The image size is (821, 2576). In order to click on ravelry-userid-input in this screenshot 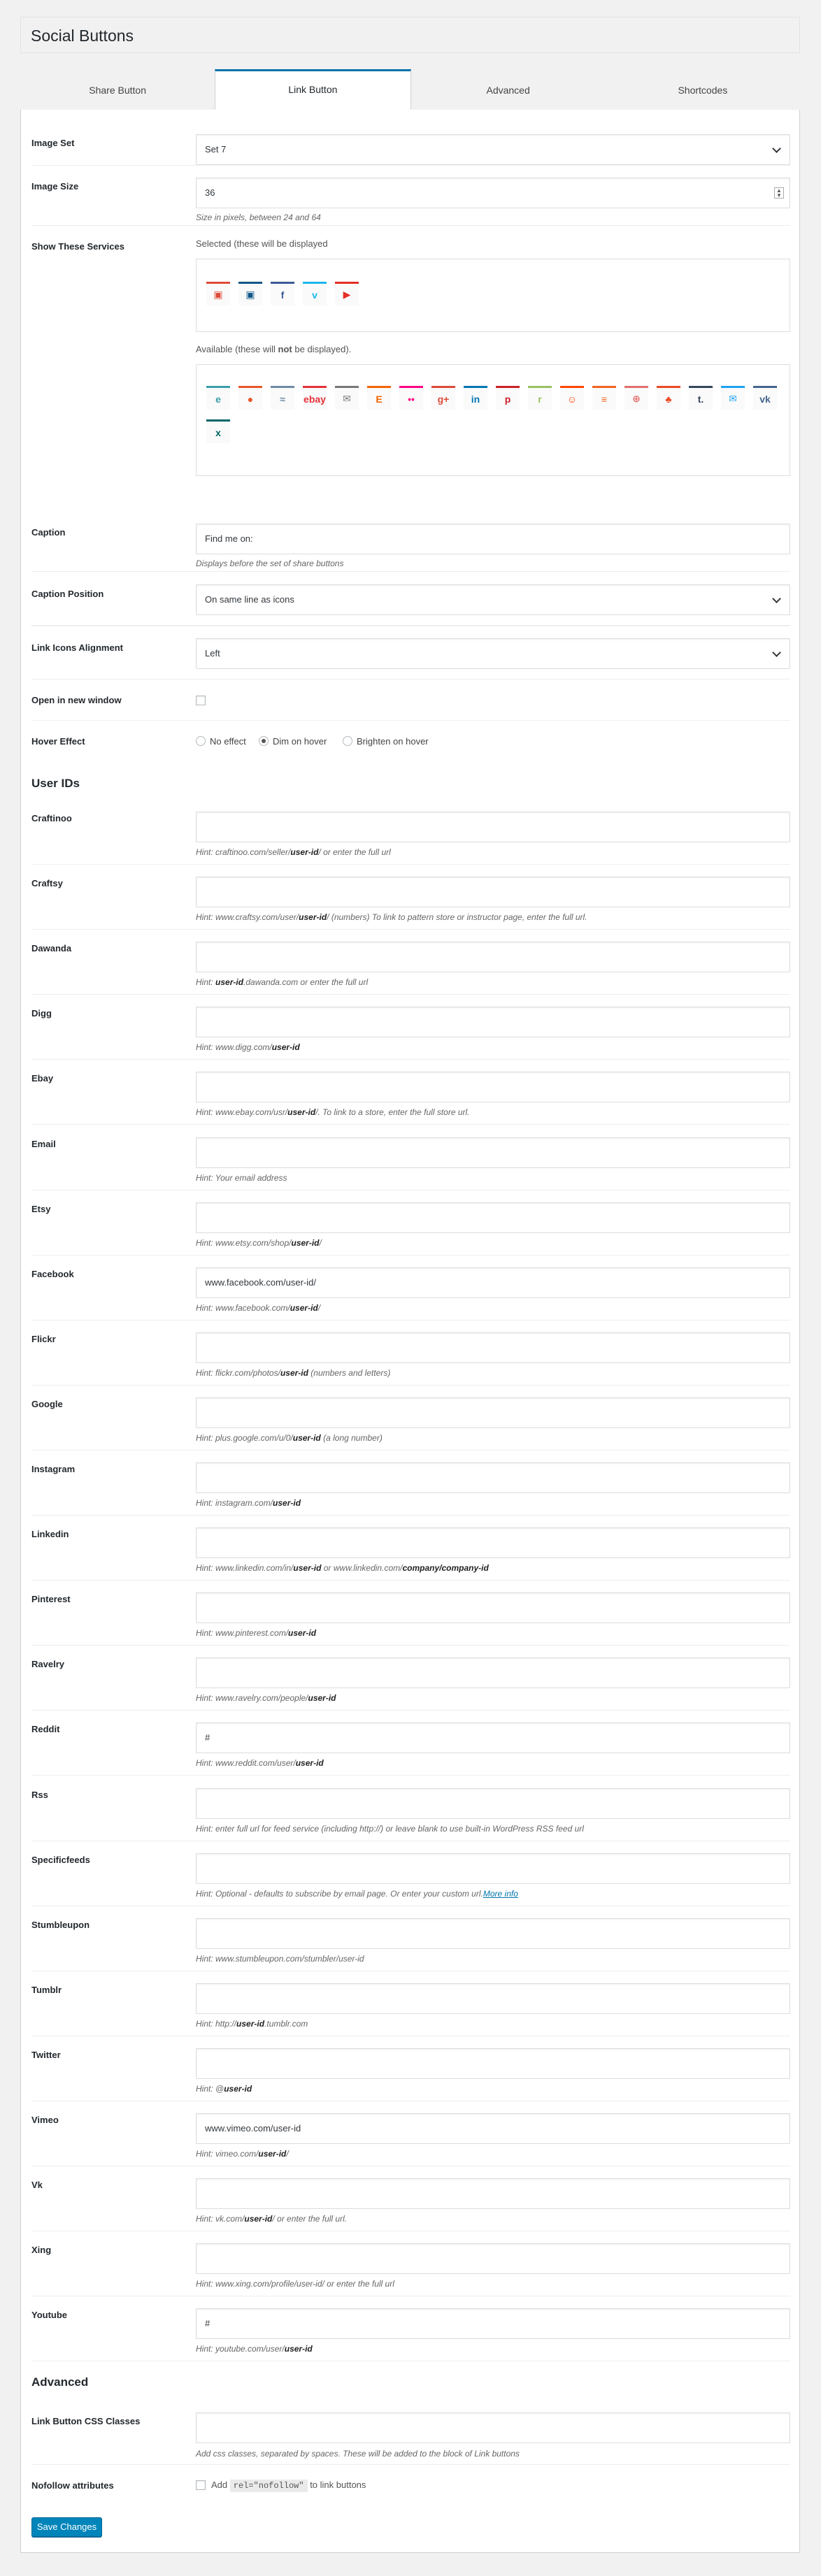, I will do `click(493, 1672)`.